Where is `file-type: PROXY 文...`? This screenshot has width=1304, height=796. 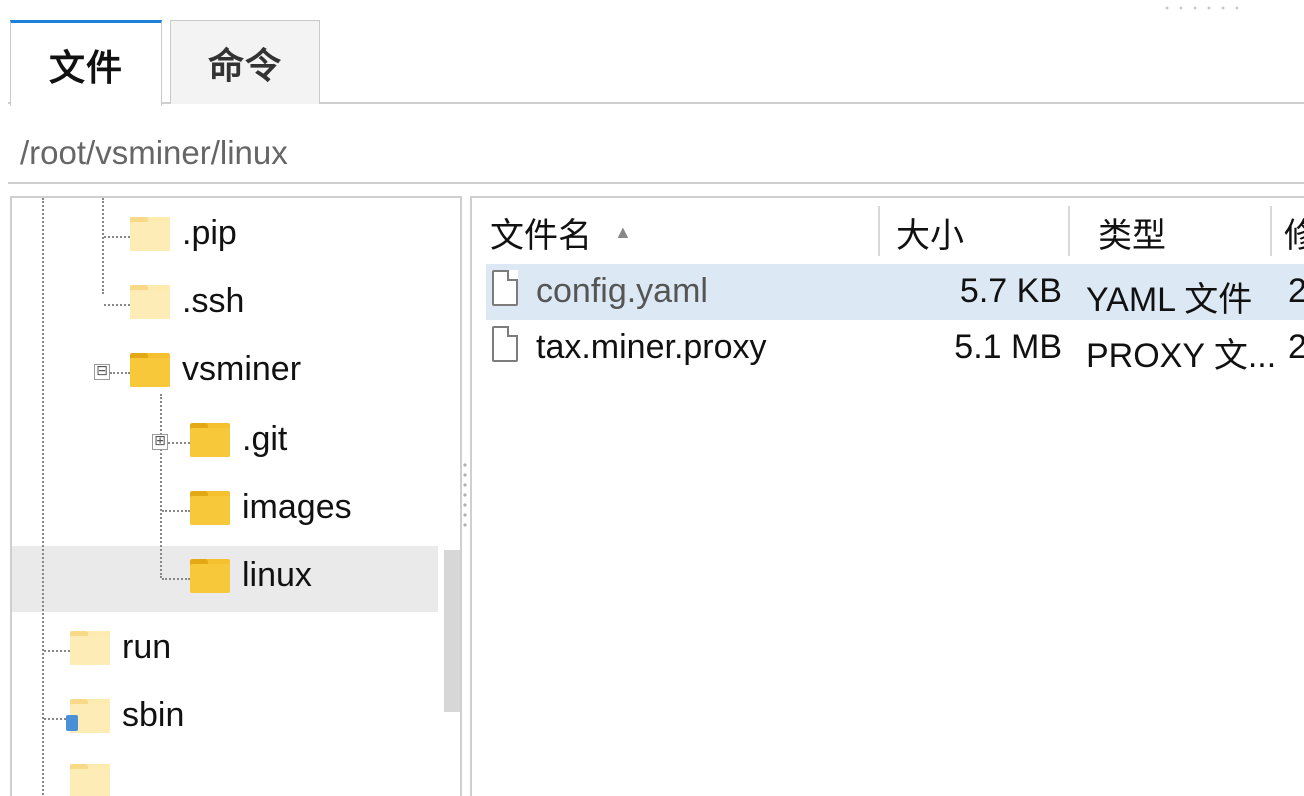
file-type: PROXY 文... is located at coordinates (1181, 356).